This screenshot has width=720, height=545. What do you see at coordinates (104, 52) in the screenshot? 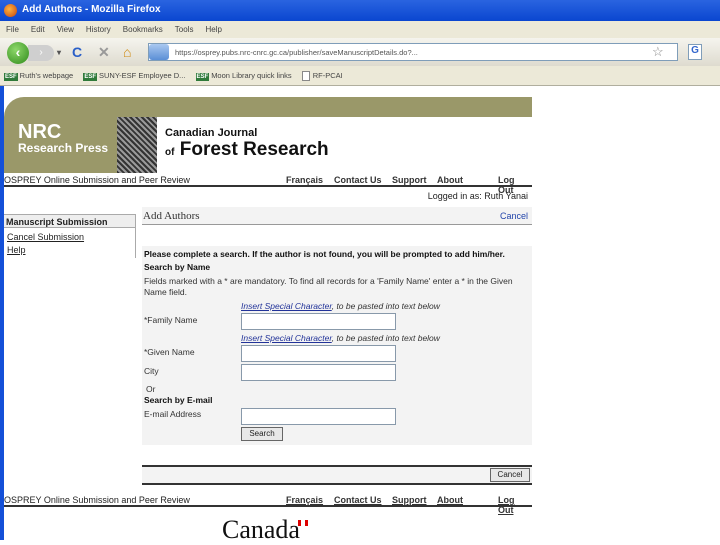
I see `stop-icon: ✕` at bounding box center [104, 52].